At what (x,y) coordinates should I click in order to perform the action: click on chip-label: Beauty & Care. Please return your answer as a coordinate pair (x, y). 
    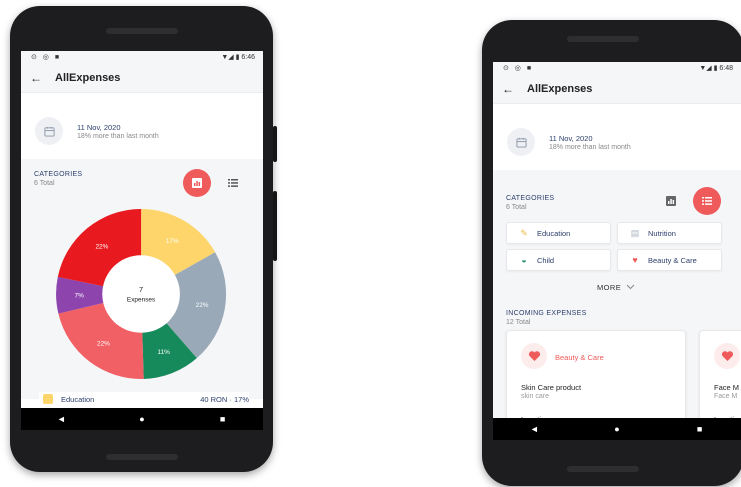
    Looking at the image, I should click on (672, 260).